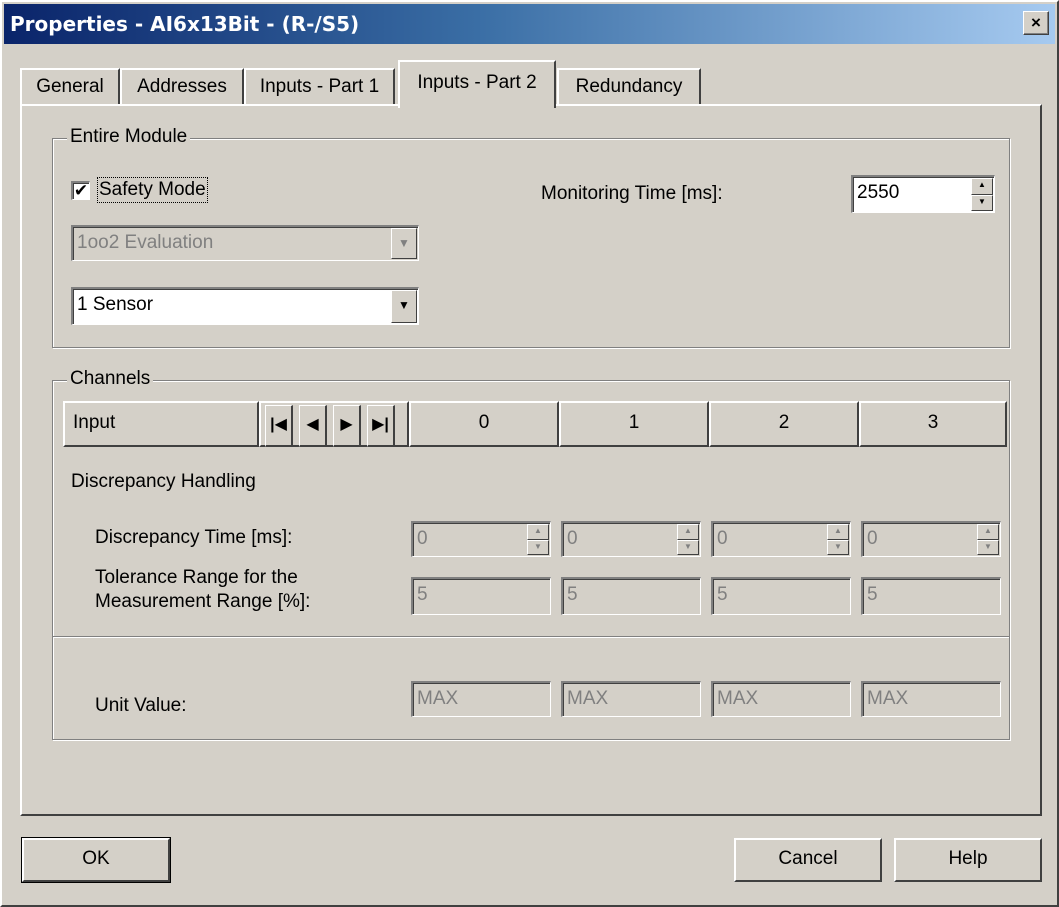 Image resolution: width=1059 pixels, height=907 pixels. I want to click on monitoring-time-spinner: 2550 ▲ ▼, so click(923, 194).